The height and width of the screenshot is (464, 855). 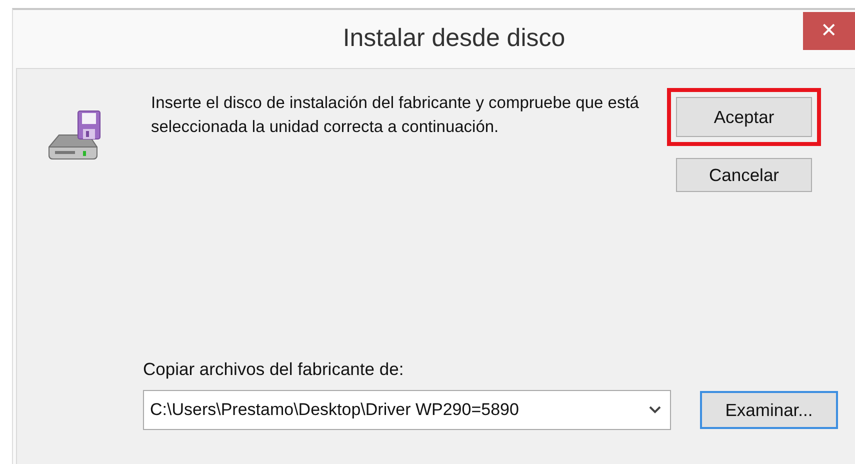 What do you see at coordinates (744, 117) in the screenshot?
I see `ok-button: Aceptar` at bounding box center [744, 117].